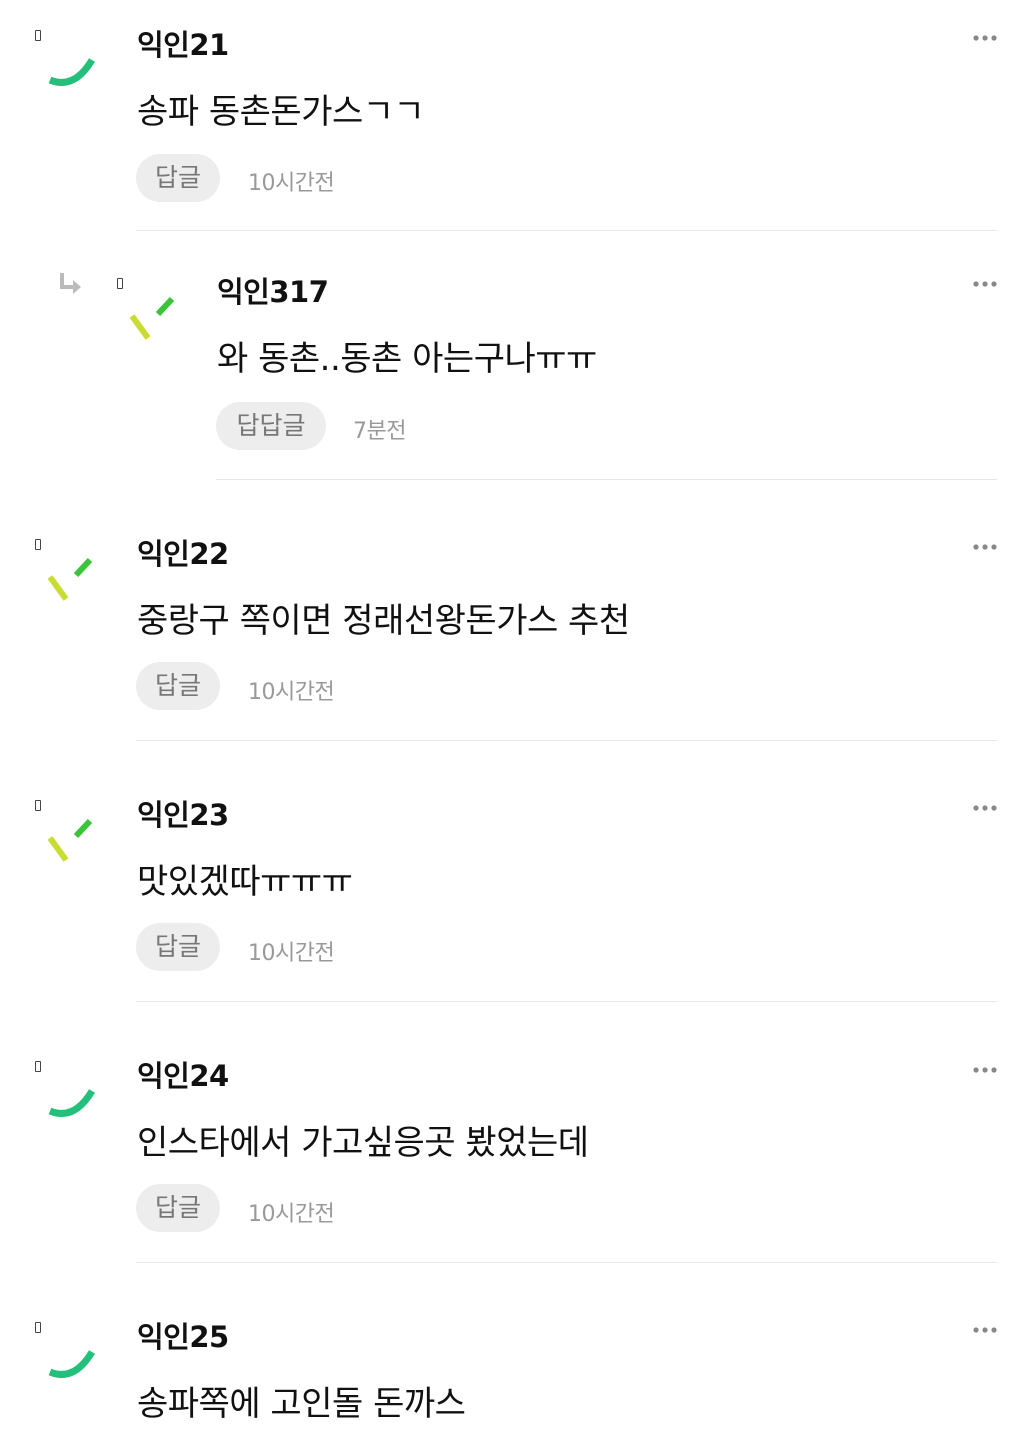  I want to click on comment-time: 7분전, so click(379, 431).